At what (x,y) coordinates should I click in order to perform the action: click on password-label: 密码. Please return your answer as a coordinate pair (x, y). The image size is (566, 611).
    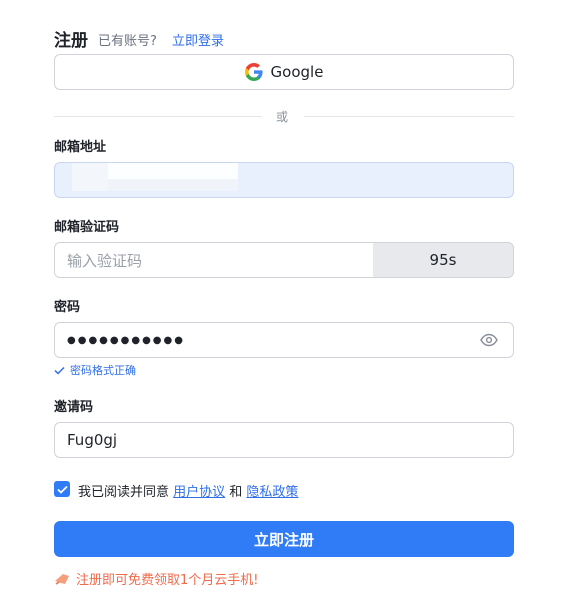
    Looking at the image, I should click on (67, 307).